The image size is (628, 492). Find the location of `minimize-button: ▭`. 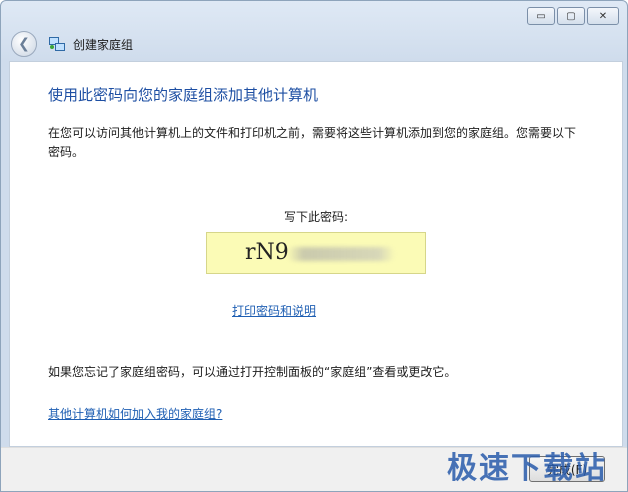

minimize-button: ▭ is located at coordinates (541, 16).